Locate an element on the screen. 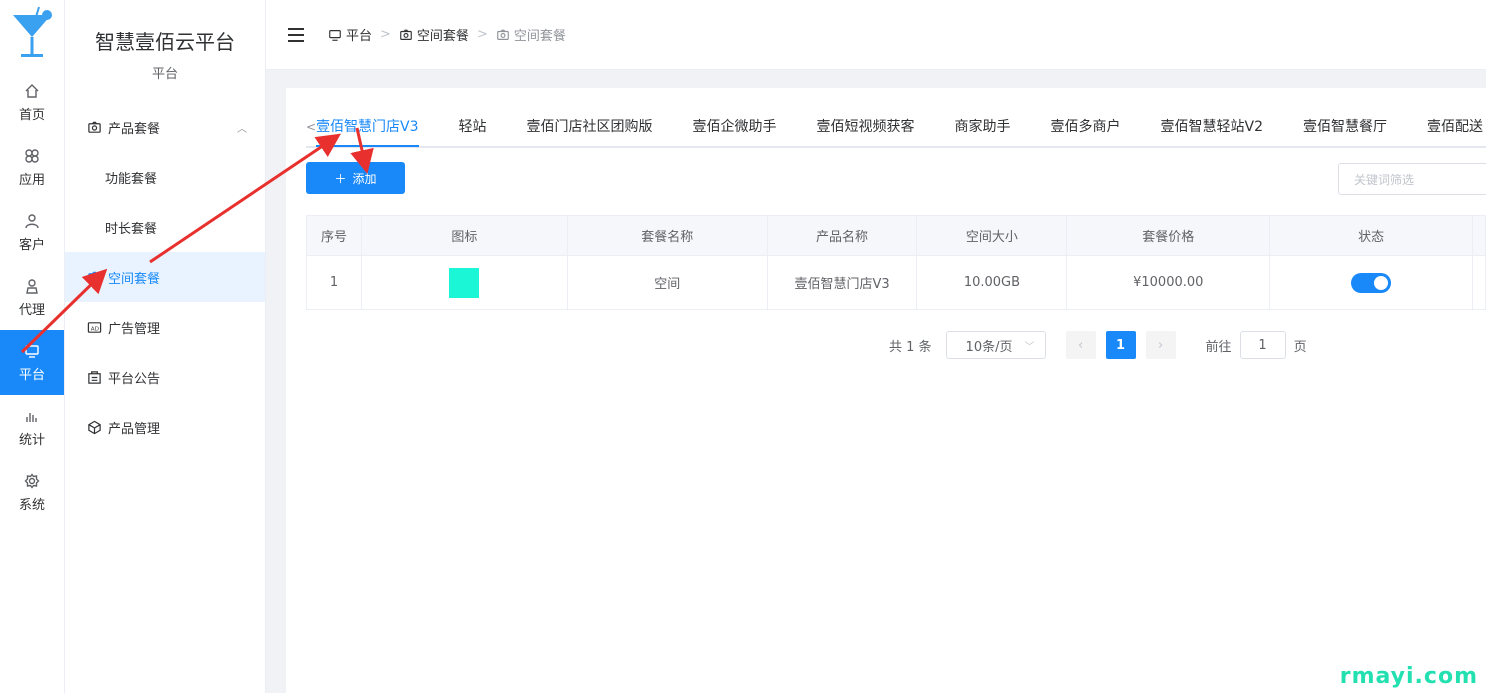 This screenshot has height=693, width=1486. page-size-select: 10条/页 ﹀ is located at coordinates (995, 345).